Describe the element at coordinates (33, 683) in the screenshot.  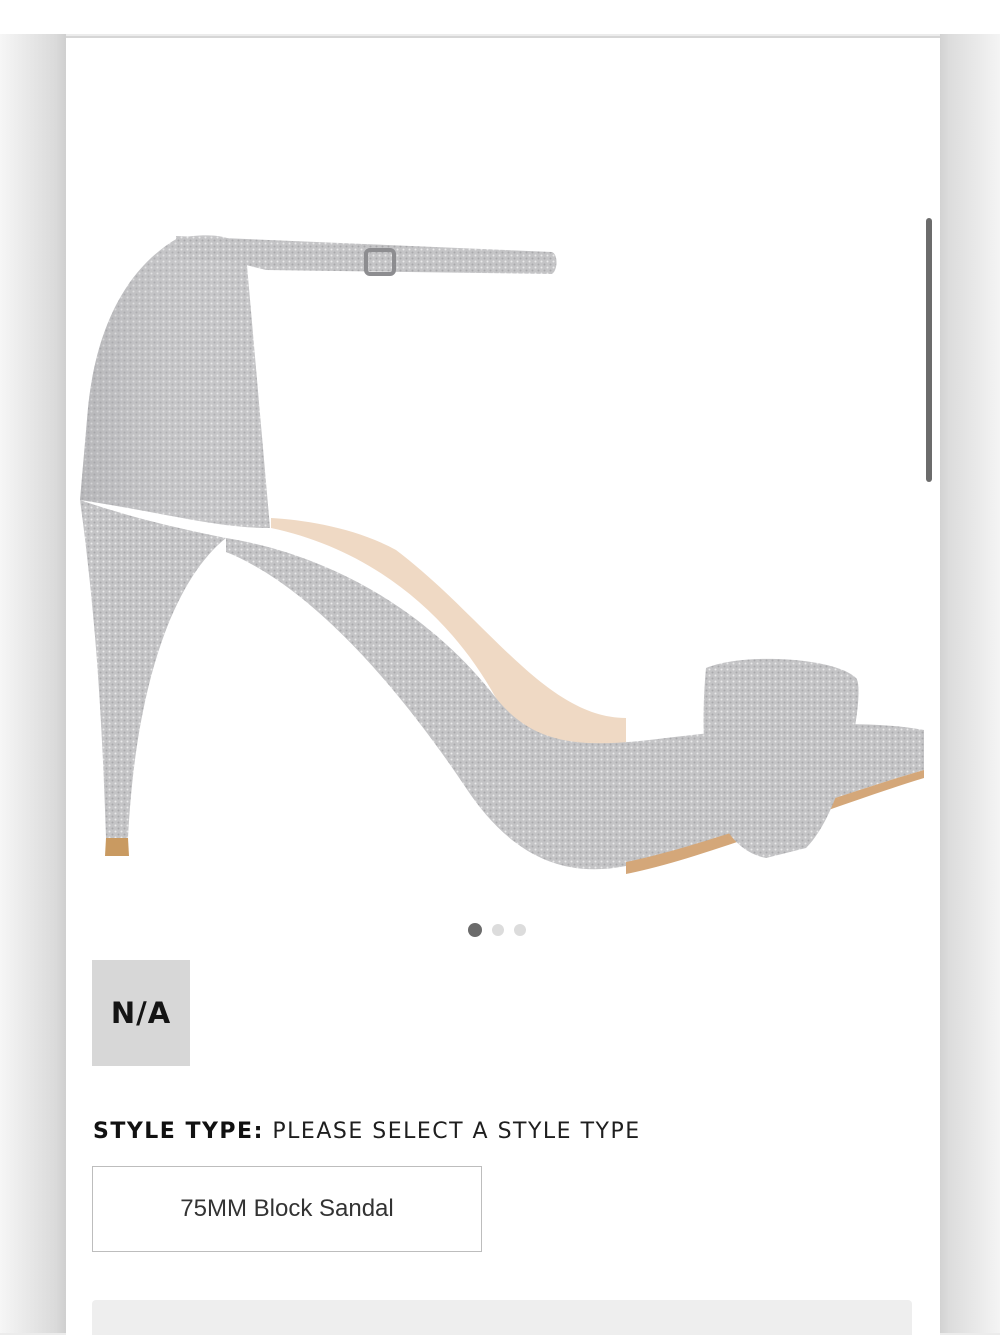
I see `background-left` at that location.